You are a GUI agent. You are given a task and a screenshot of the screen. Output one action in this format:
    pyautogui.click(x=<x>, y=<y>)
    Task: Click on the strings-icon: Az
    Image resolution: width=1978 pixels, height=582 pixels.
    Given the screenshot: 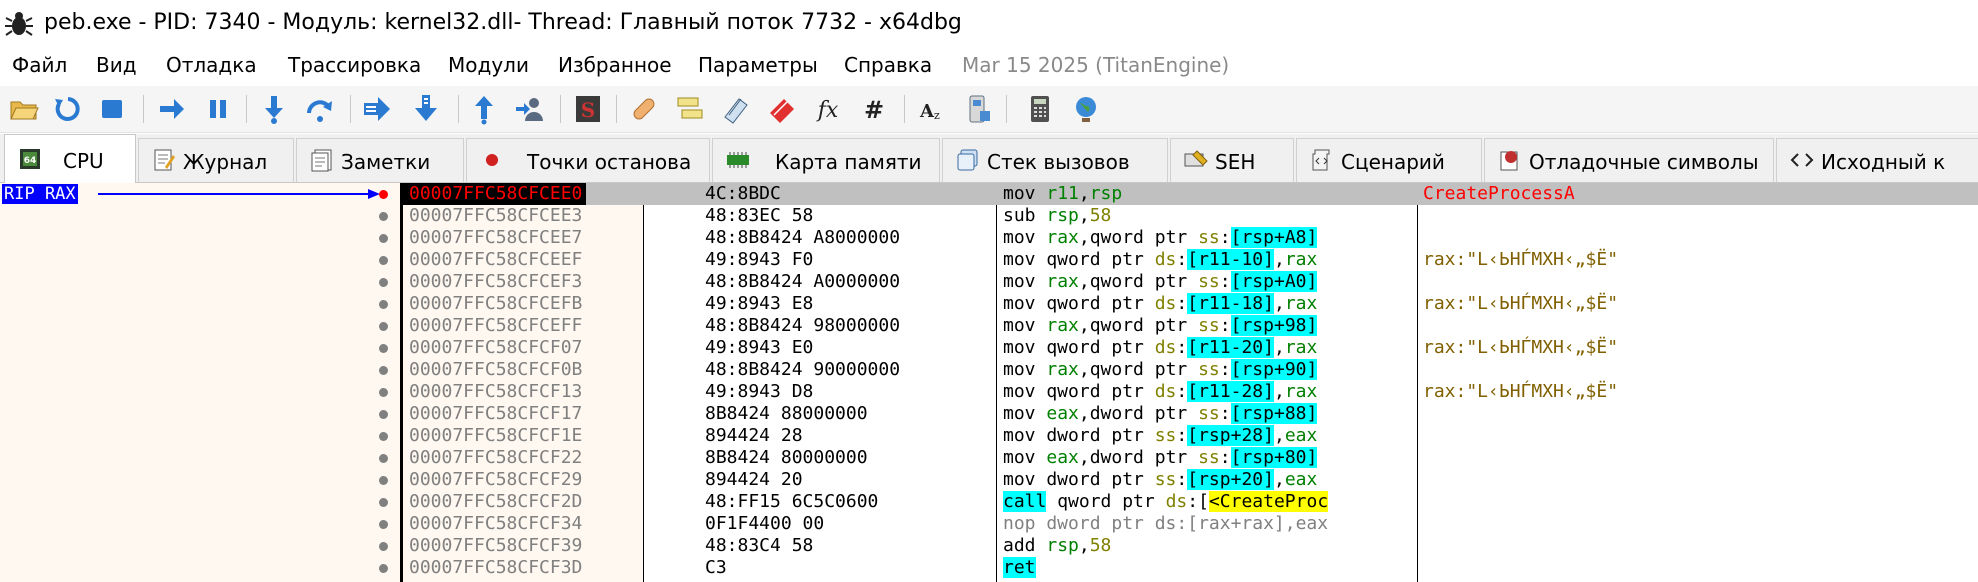 What is the action you would take?
    pyautogui.click(x=932, y=109)
    